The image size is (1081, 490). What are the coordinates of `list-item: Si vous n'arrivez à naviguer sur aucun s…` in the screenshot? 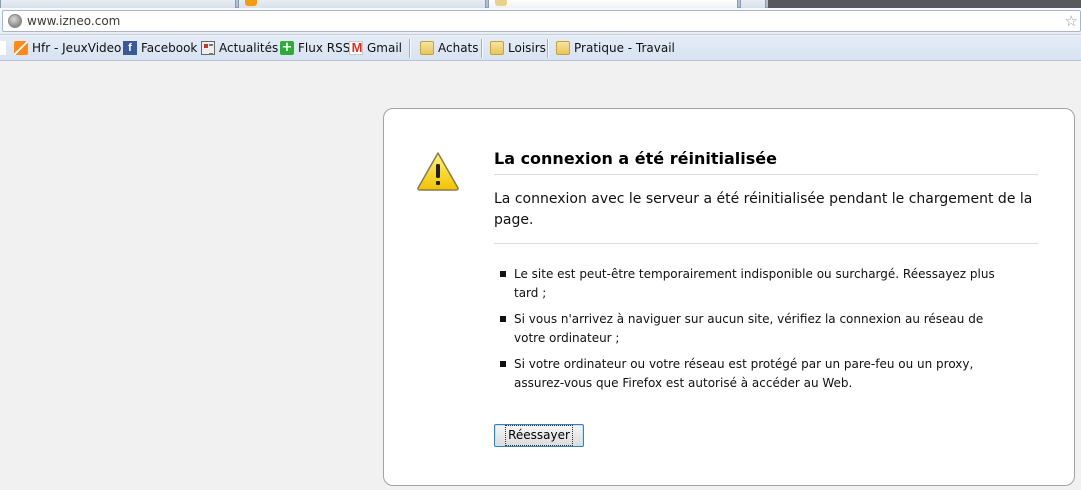 It's located at (749, 329).